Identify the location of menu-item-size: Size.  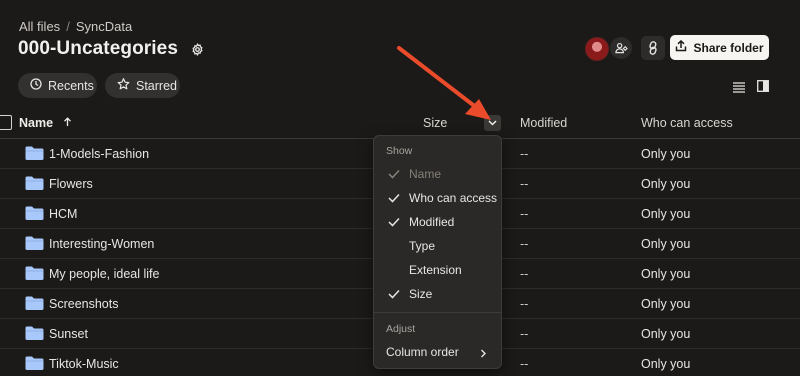
(437, 294).